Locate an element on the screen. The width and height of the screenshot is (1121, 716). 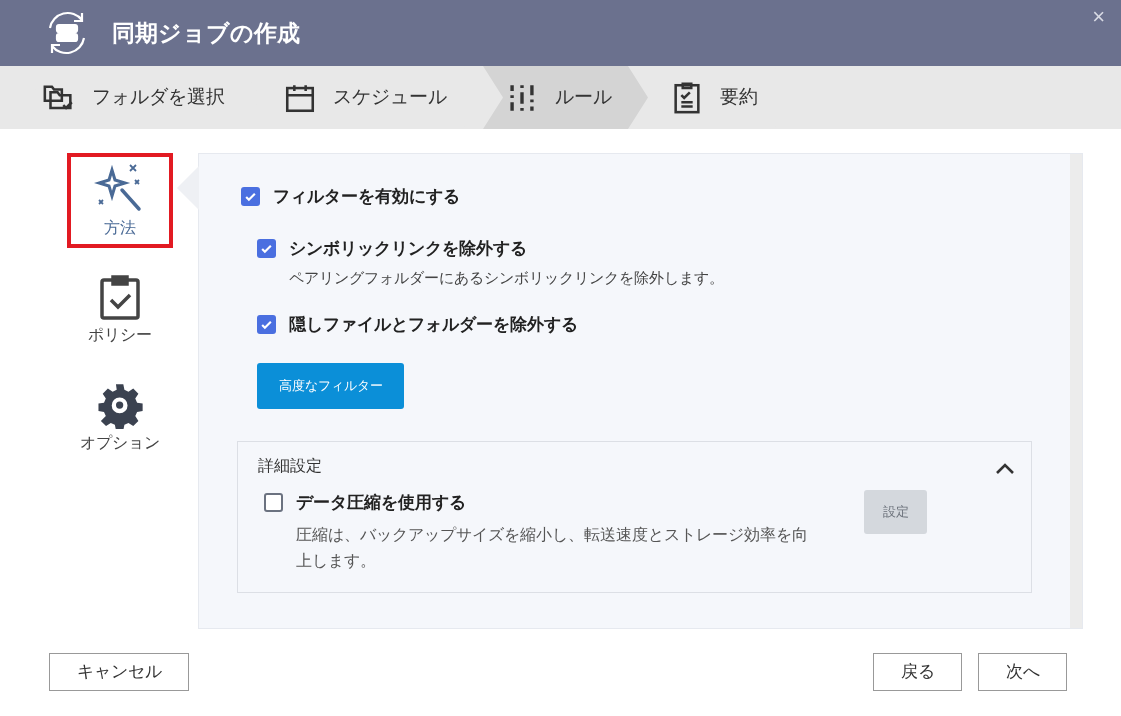
method-tab: オプション is located at coordinates (120, 418).